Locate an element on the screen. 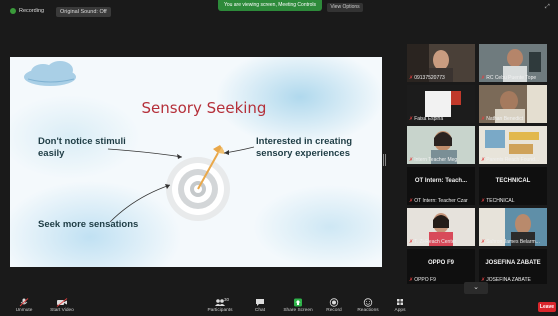 This screenshot has height=316, width=558. participant-tile: OPPO F9 ✗OPPO F9 is located at coordinates (441, 266).